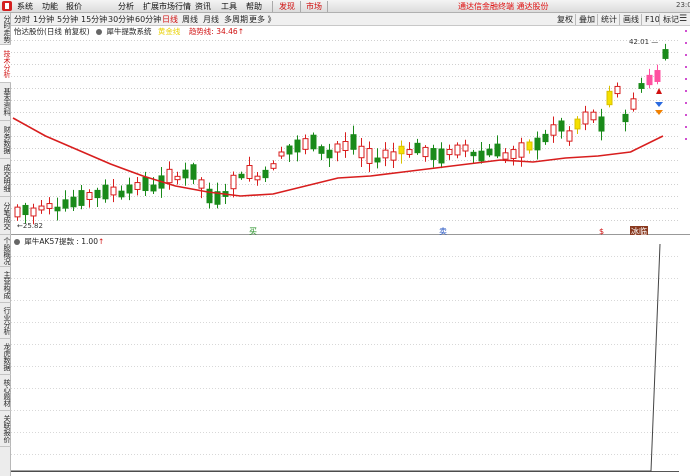 This screenshot has height=476, width=690. What do you see at coordinates (5, 357) in the screenshot?
I see `side-tab-dragon: 龙虎数据` at bounding box center [5, 357].